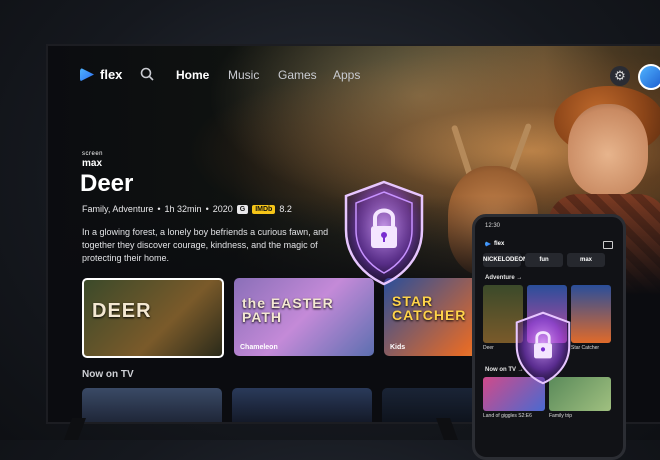  I want to click on search-icon, so click(147, 74).